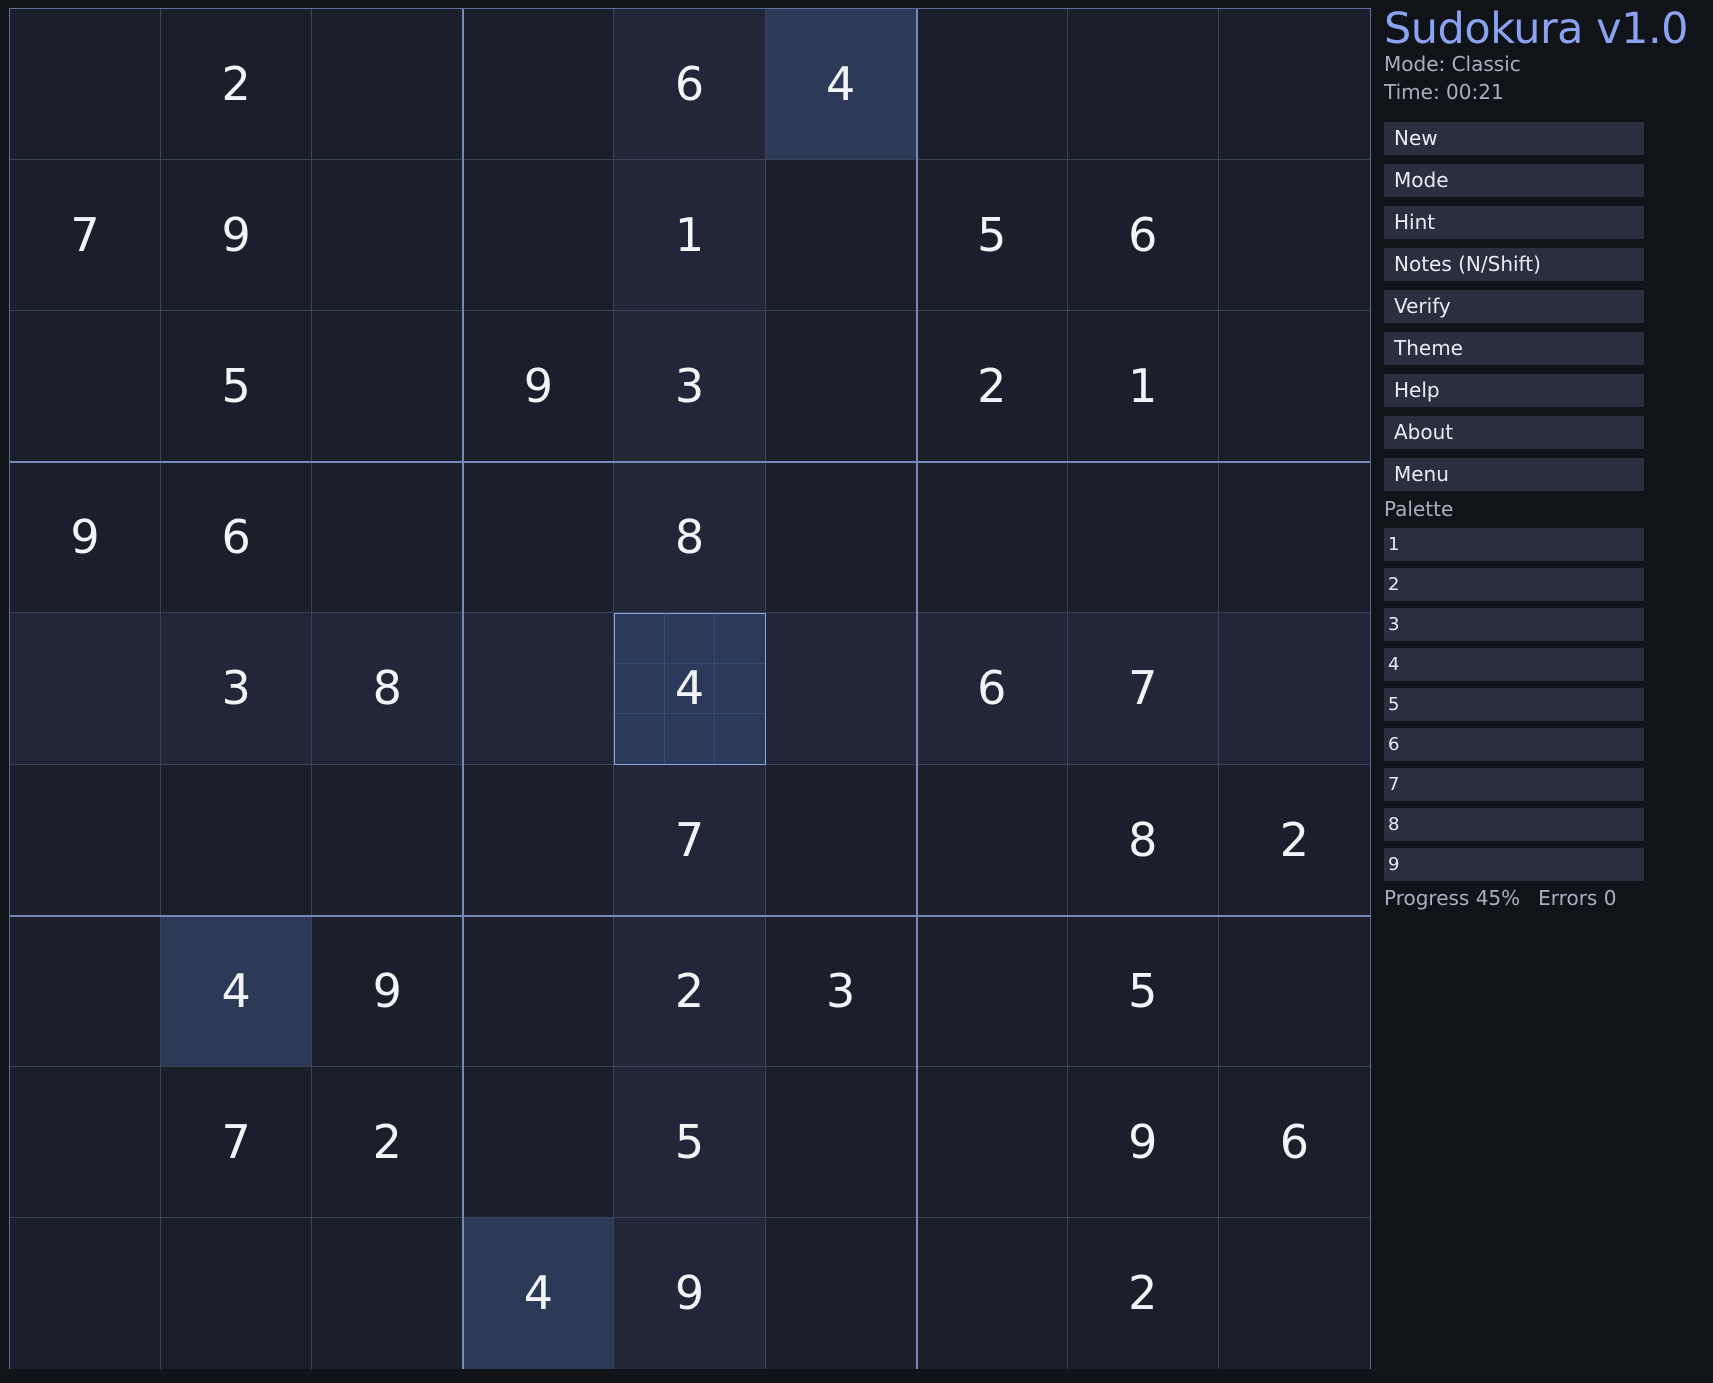  What do you see at coordinates (992, 538) in the screenshot?
I see `cell-r4-c7` at bounding box center [992, 538].